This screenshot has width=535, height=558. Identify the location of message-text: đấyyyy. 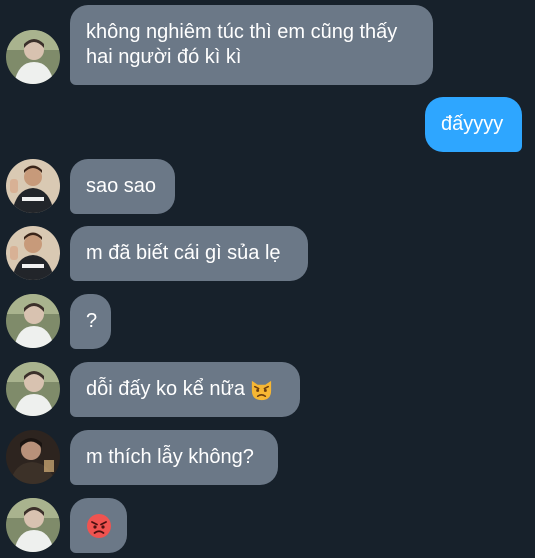
(472, 124).